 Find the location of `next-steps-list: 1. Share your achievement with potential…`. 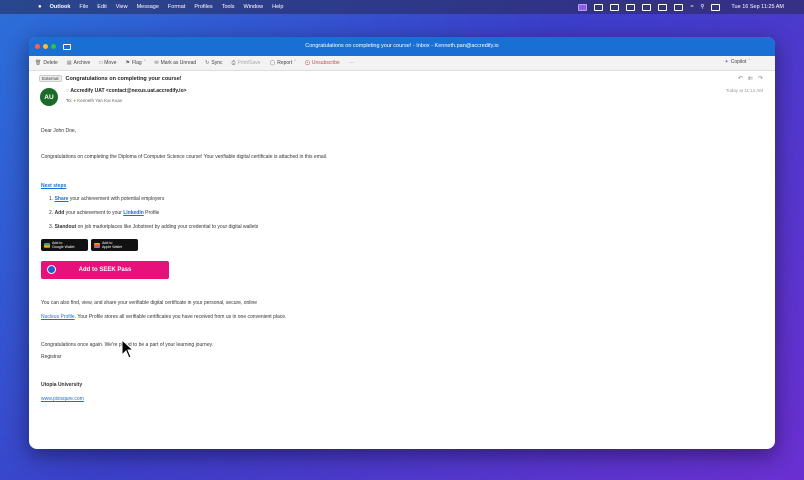

next-steps-list: 1. Share your achievement with potential… is located at coordinates (153, 217).